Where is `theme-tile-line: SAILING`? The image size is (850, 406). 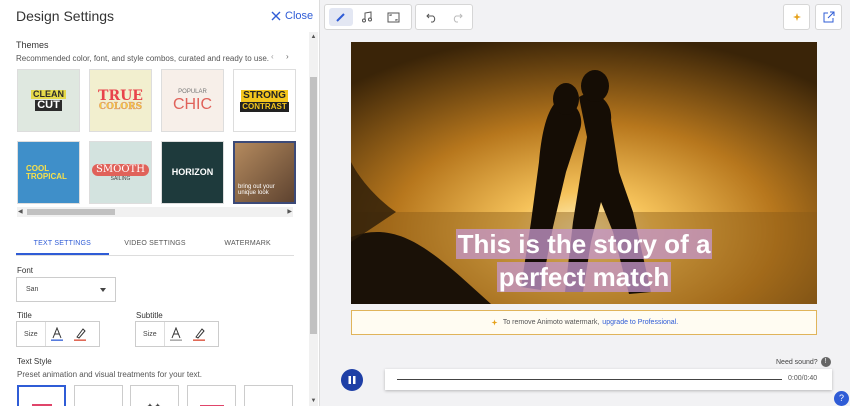 theme-tile-line: SAILING is located at coordinates (120, 178).